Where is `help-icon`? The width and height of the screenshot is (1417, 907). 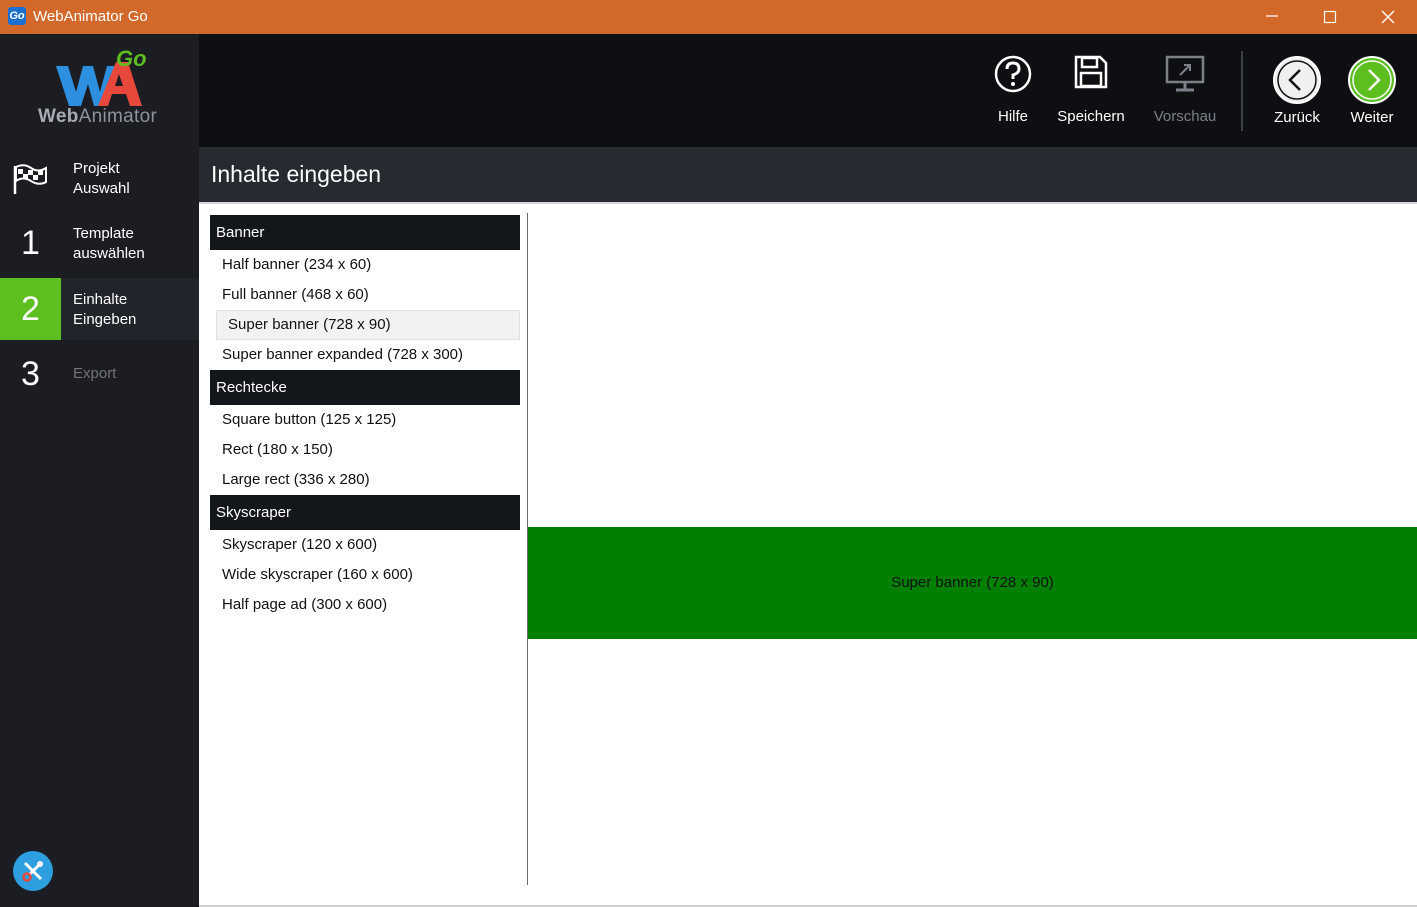 help-icon is located at coordinates (1013, 74).